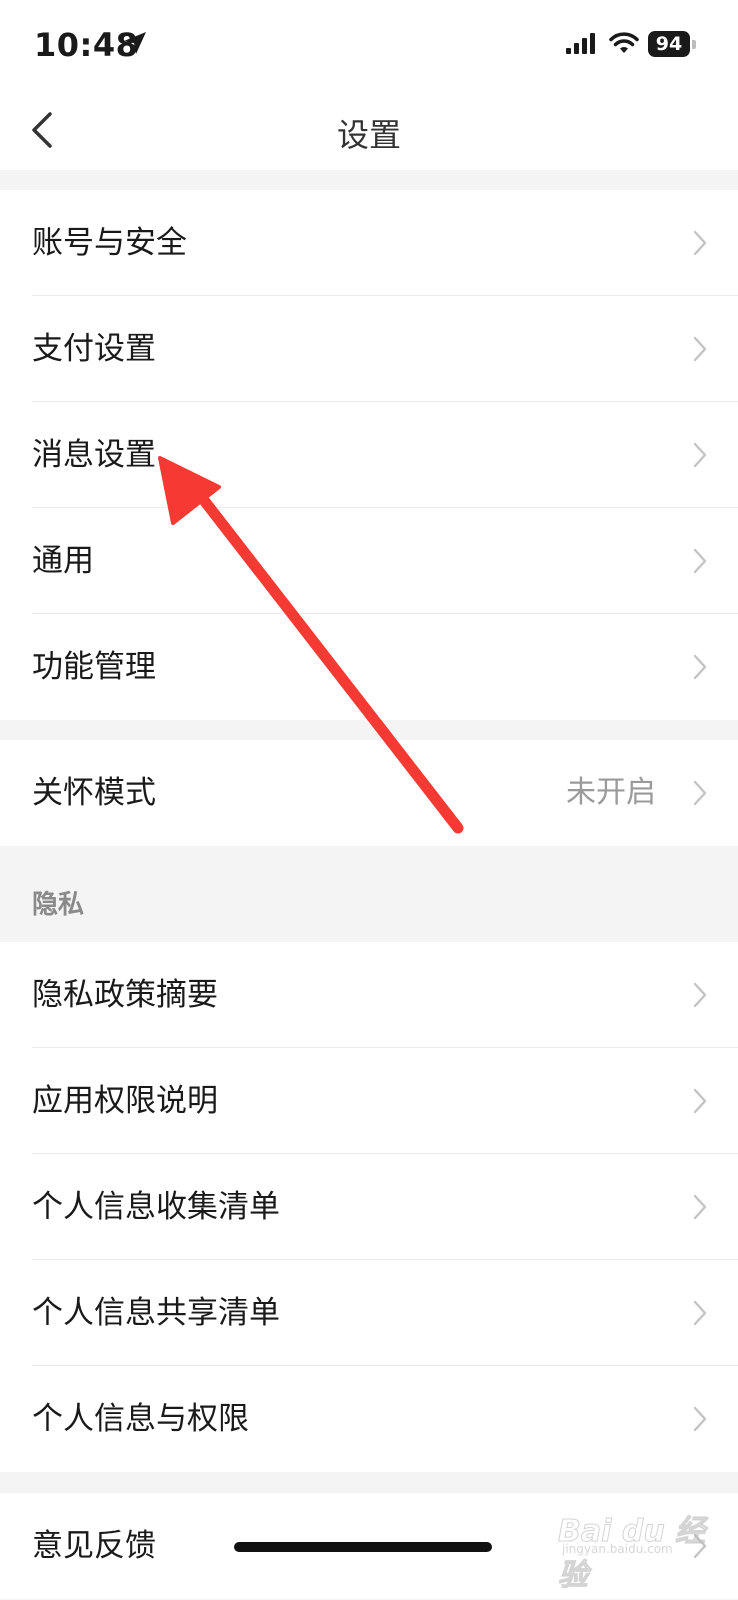 Image resolution: width=738 pixels, height=1600 pixels. I want to click on home-indicator, so click(363, 1547).